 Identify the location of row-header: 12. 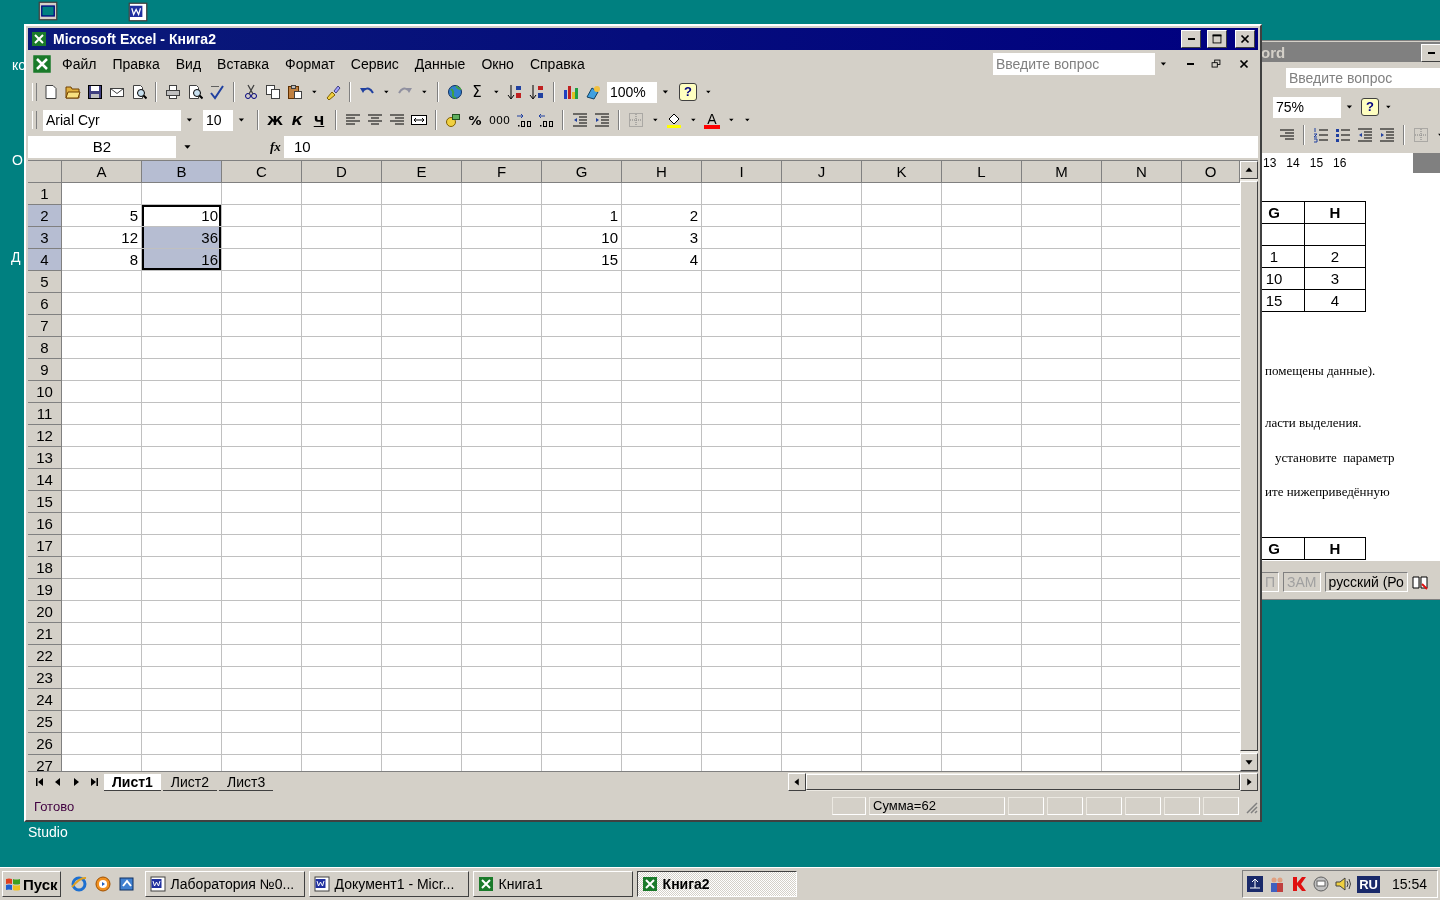
(45, 436).